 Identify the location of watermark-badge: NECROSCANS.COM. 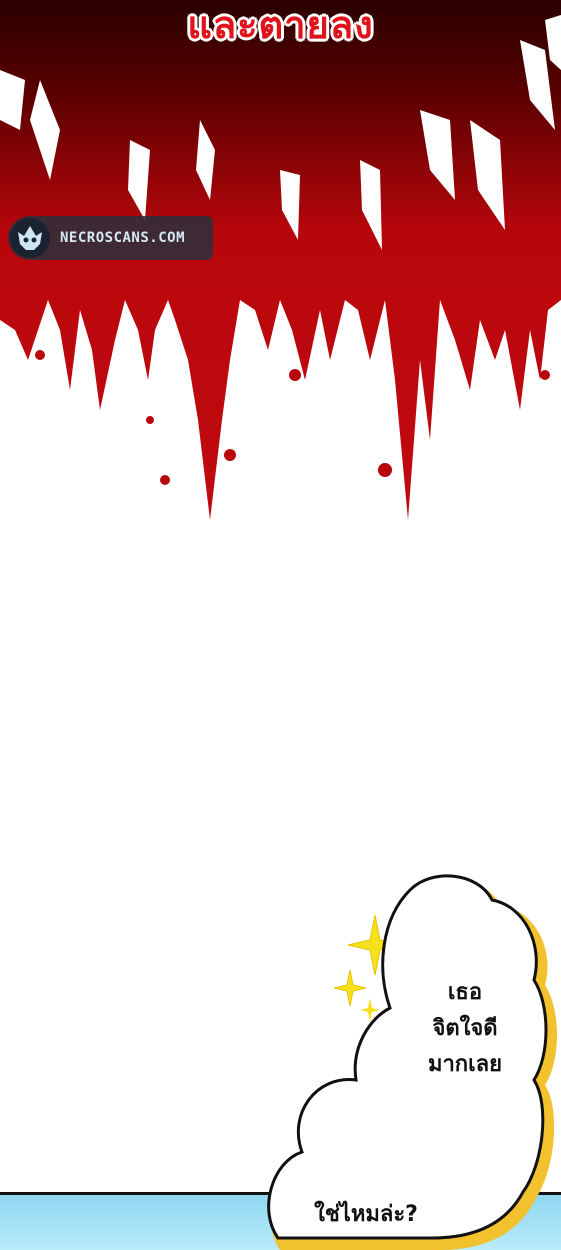
(110, 238).